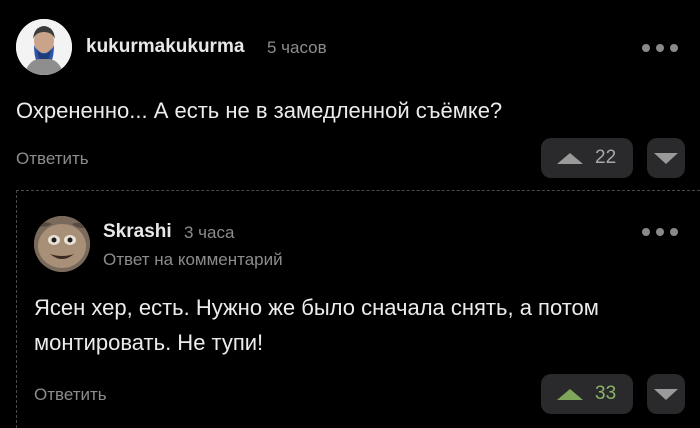  I want to click on creature-avatar-icon, so click(62, 244).